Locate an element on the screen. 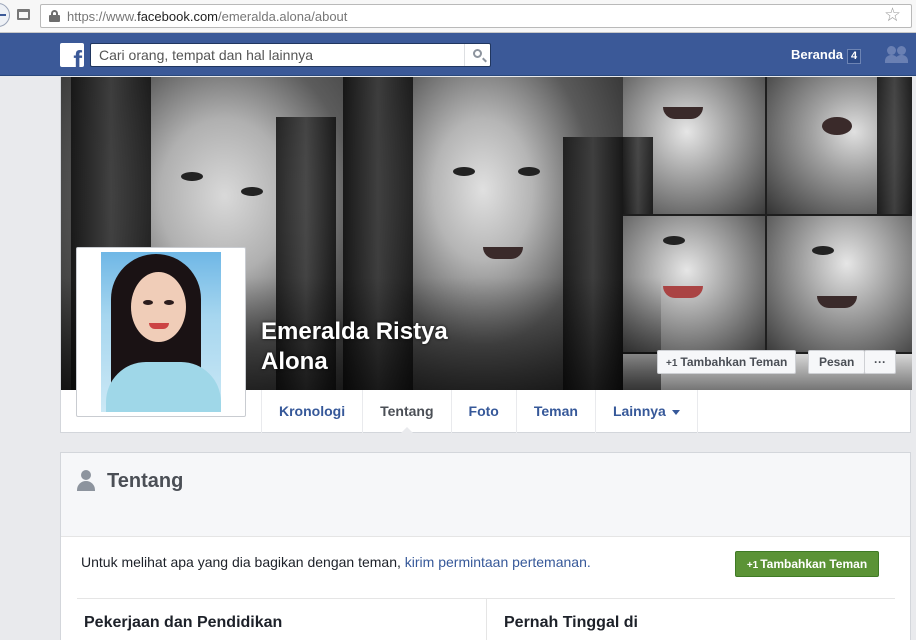  home-link: Beranda 4 is located at coordinates (826, 55).